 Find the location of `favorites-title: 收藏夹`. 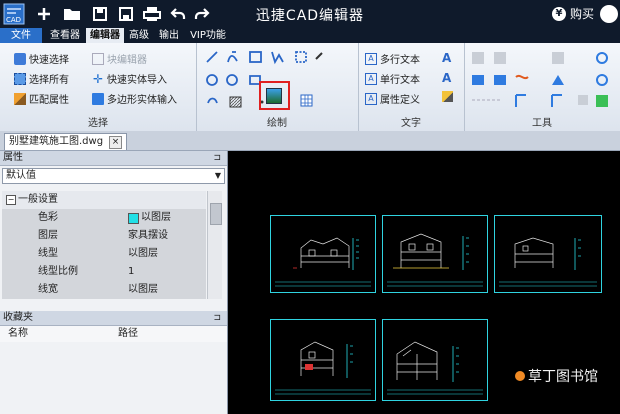

favorites-title: 收藏夹 is located at coordinates (18, 317).